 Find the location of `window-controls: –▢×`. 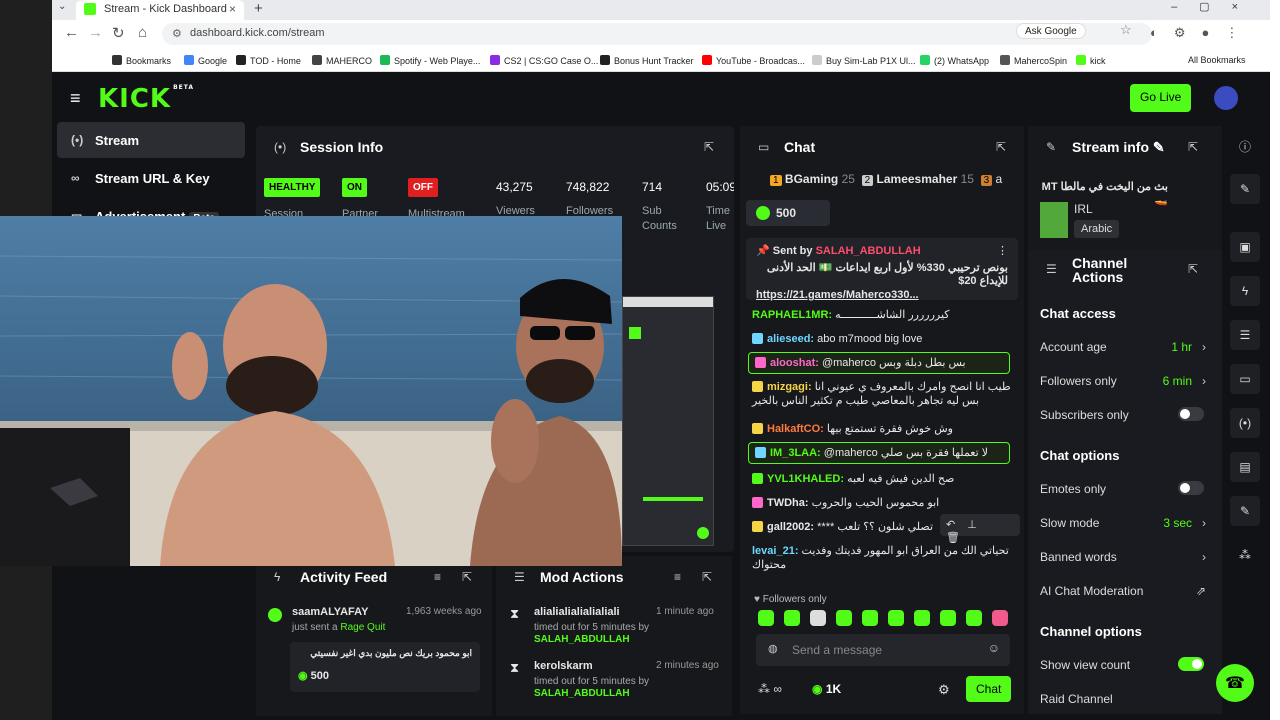

window-controls: –▢× is located at coordinates (1215, 6).